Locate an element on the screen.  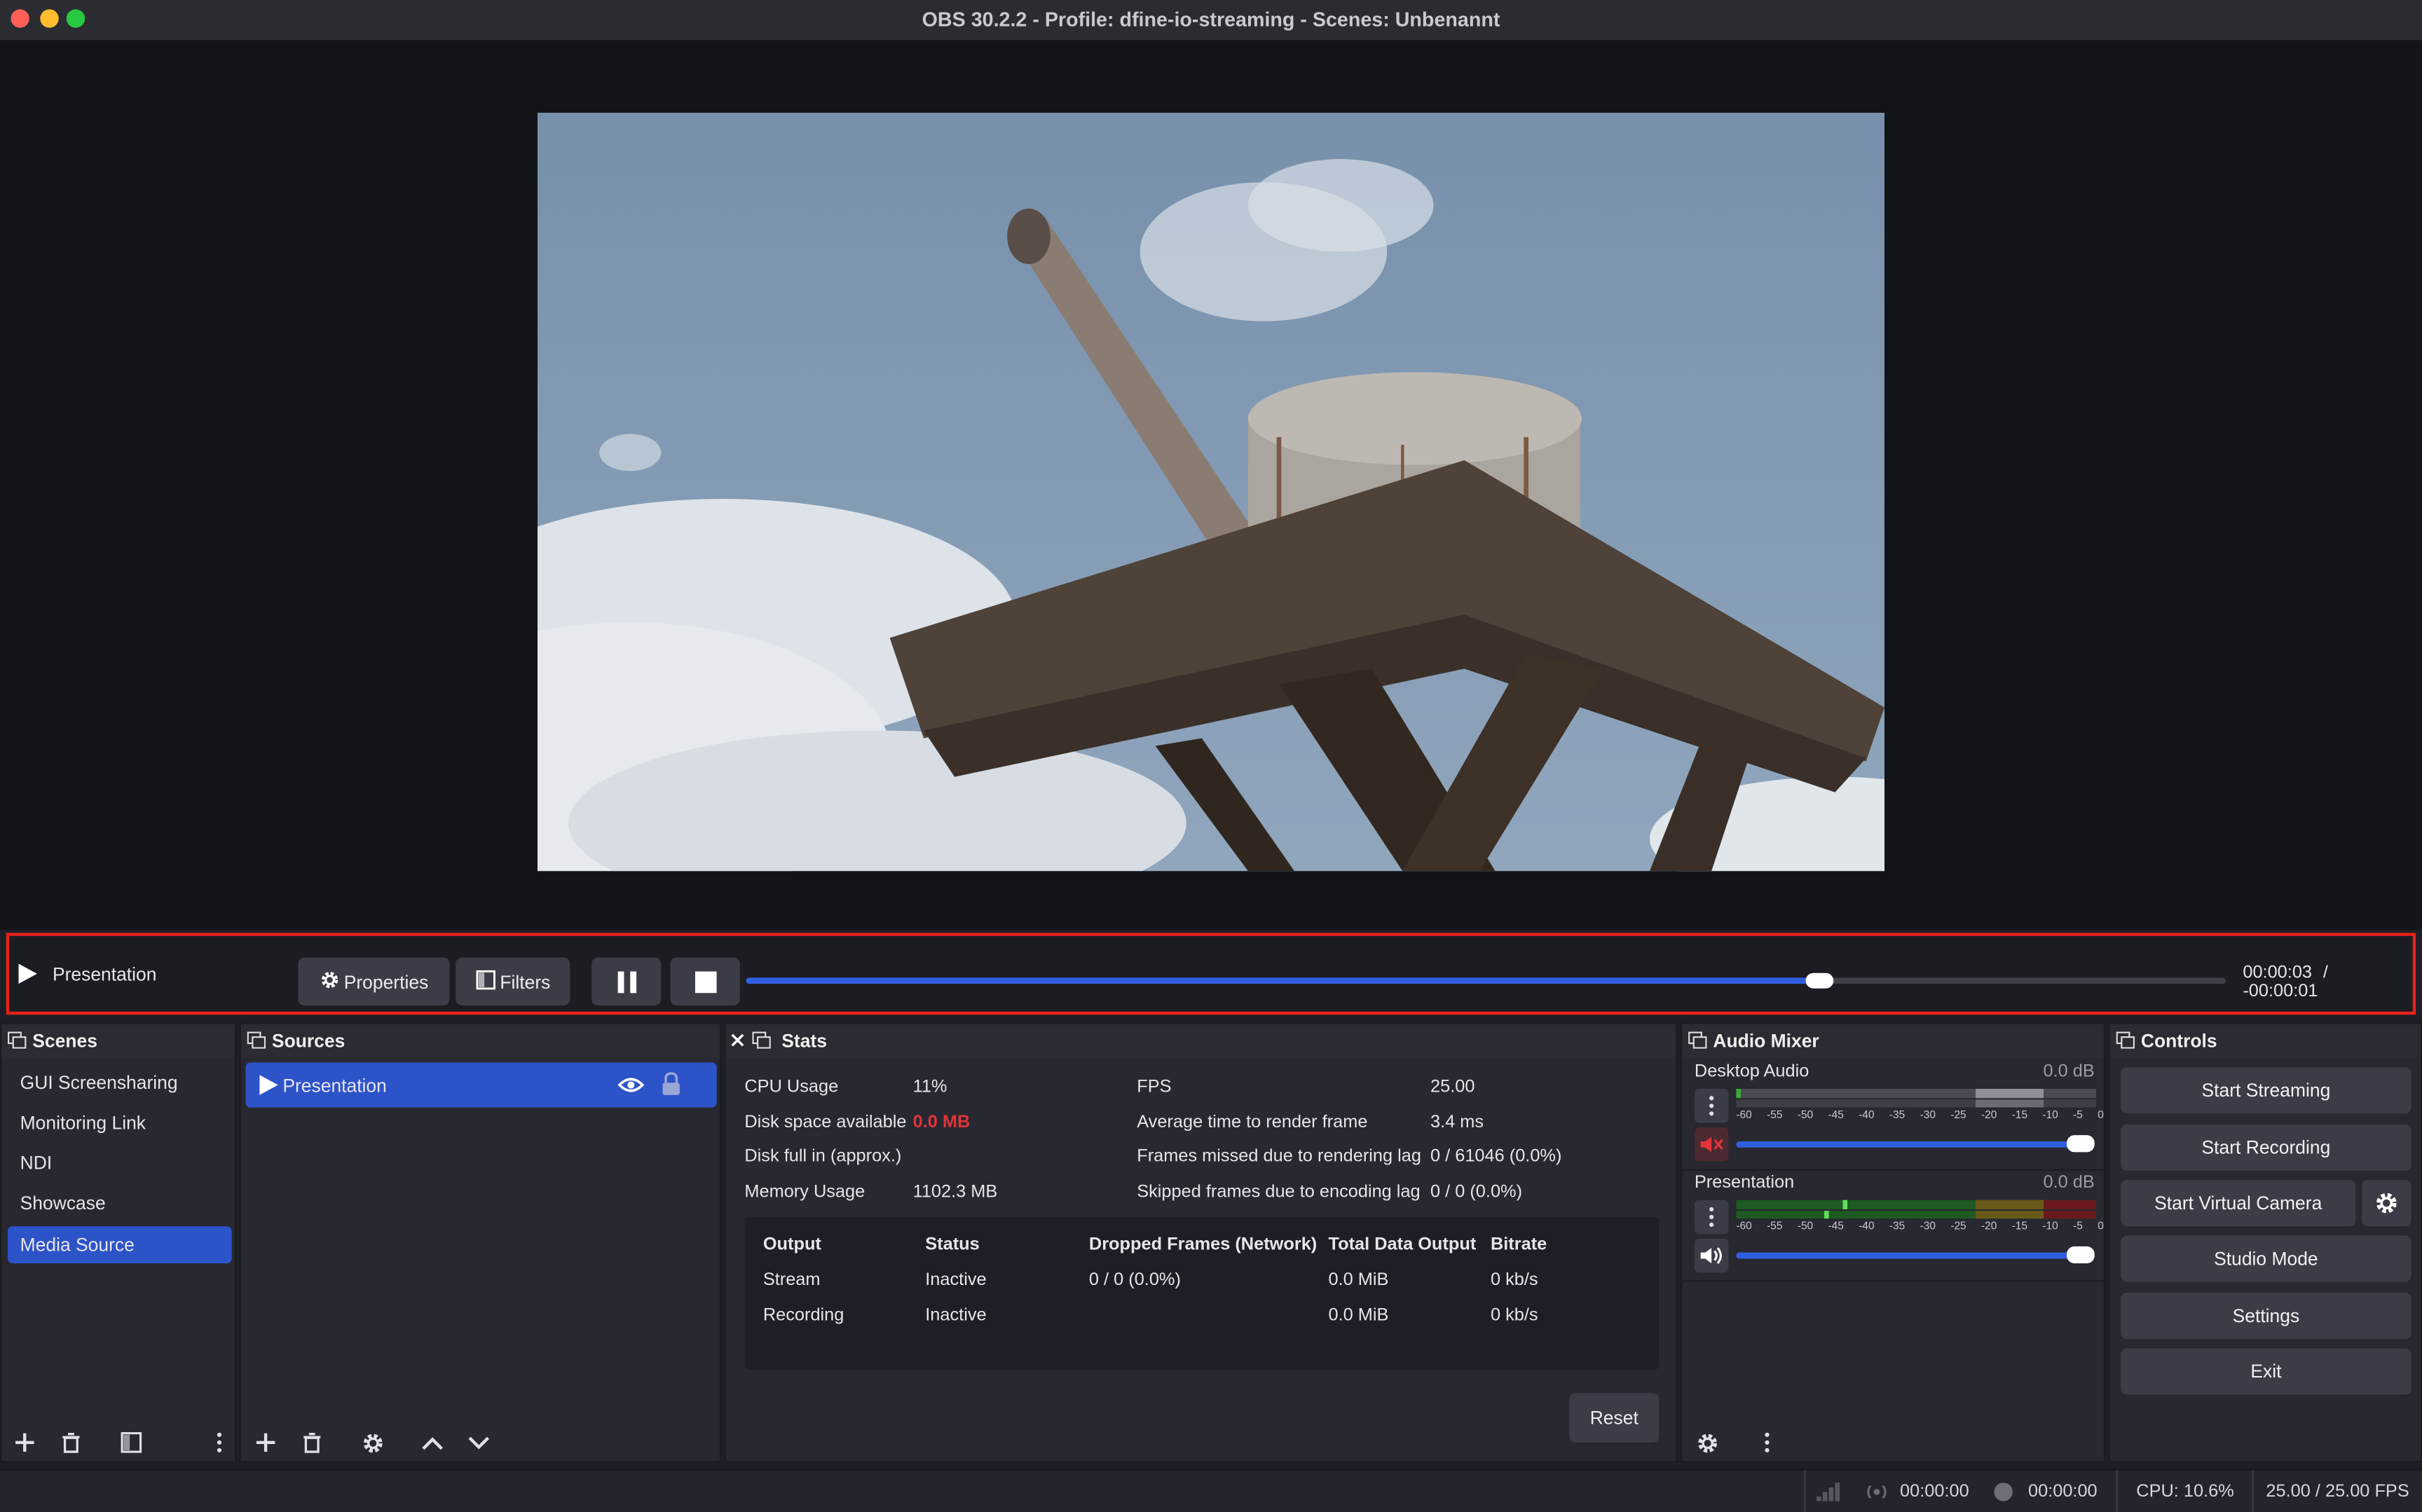
audio-mixer-dock-header: Audio Mixer is located at coordinates (1893, 1041).